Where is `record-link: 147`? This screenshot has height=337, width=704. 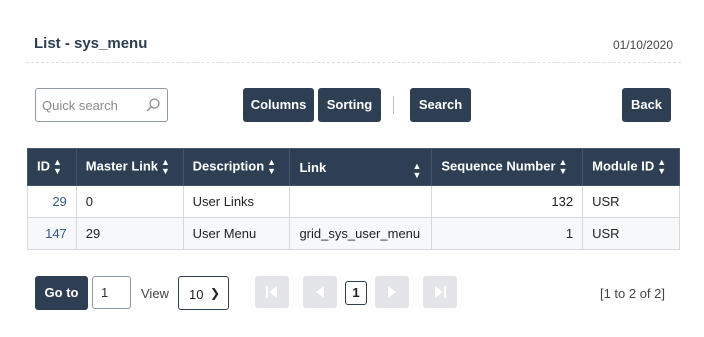
record-link: 147 is located at coordinates (52, 233).